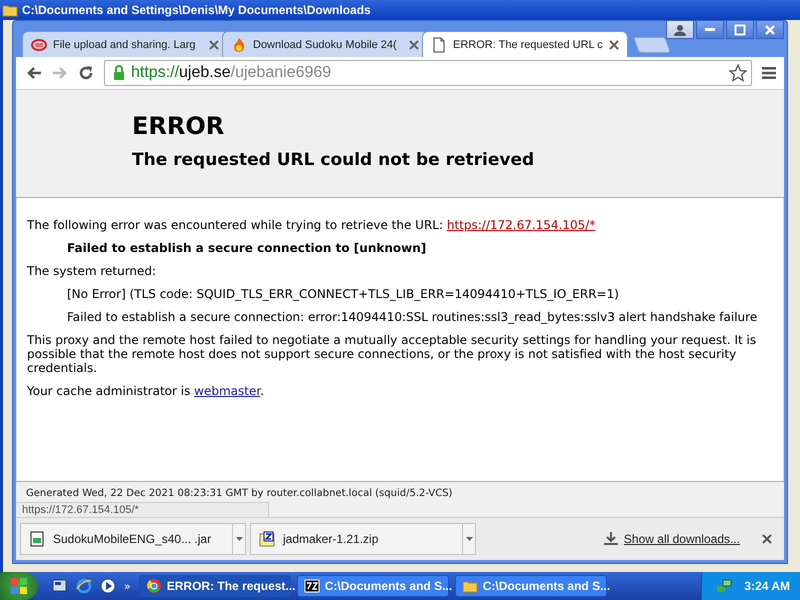 This screenshot has width=800, height=600. What do you see at coordinates (525, 44) in the screenshot?
I see `browser-tab: ERROR: The requested URL c` at bounding box center [525, 44].